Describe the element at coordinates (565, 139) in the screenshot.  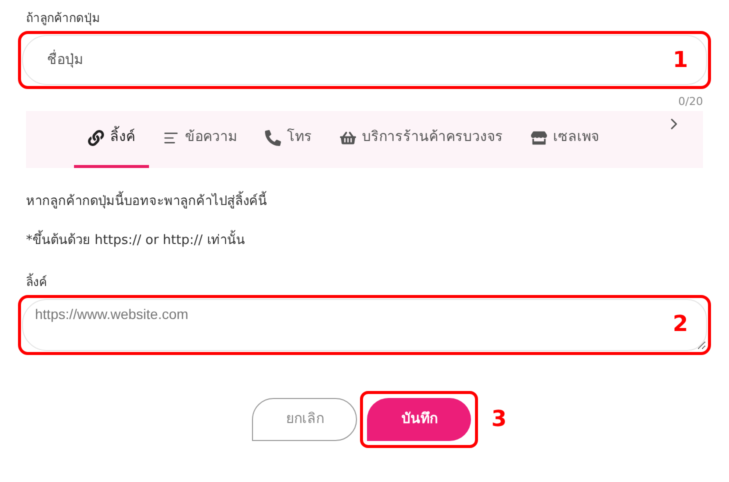
I see `tab: เซลเพจ` at that location.